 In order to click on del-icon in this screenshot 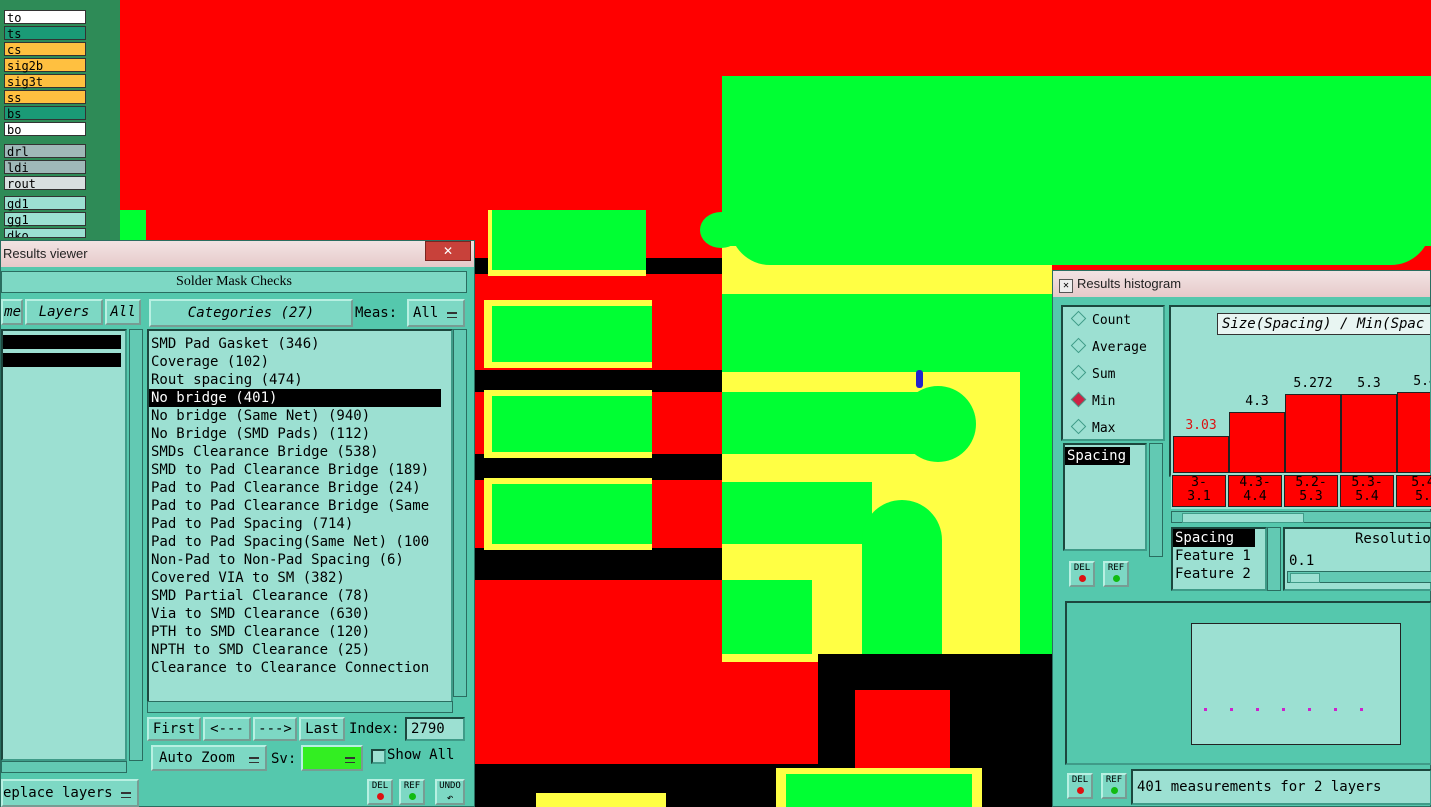, I will do `click(380, 796)`.